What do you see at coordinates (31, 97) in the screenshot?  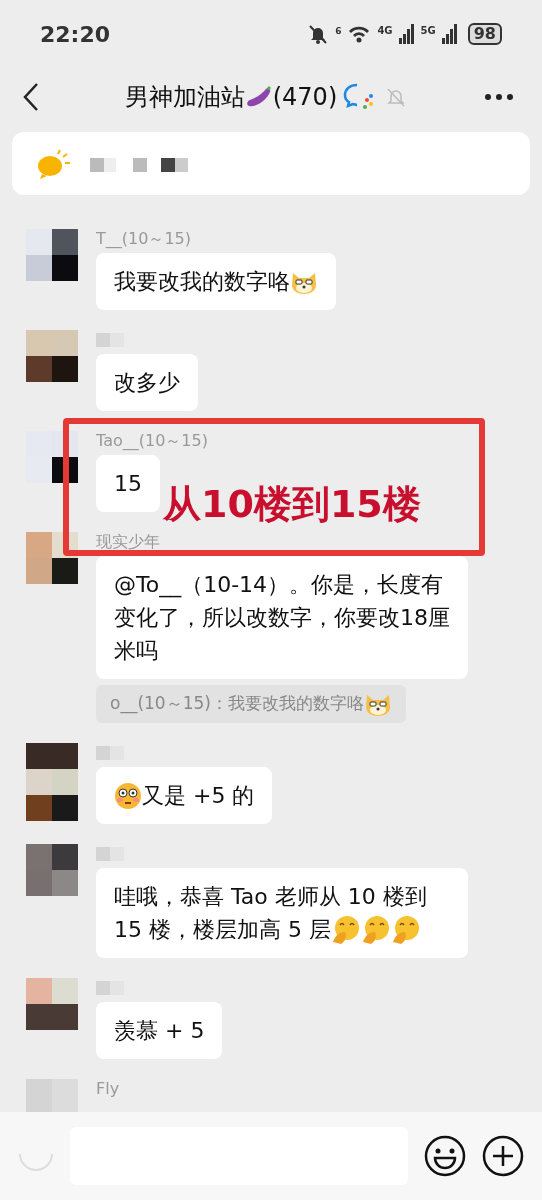 I see `back-icon` at bounding box center [31, 97].